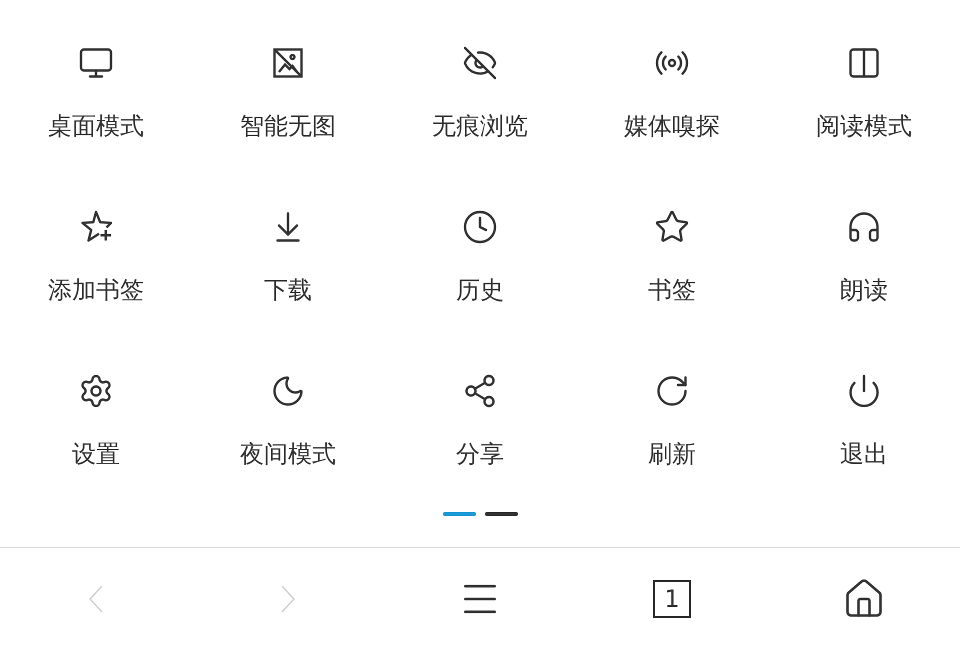  What do you see at coordinates (288, 599) in the screenshot?
I see `forward-icon` at bounding box center [288, 599].